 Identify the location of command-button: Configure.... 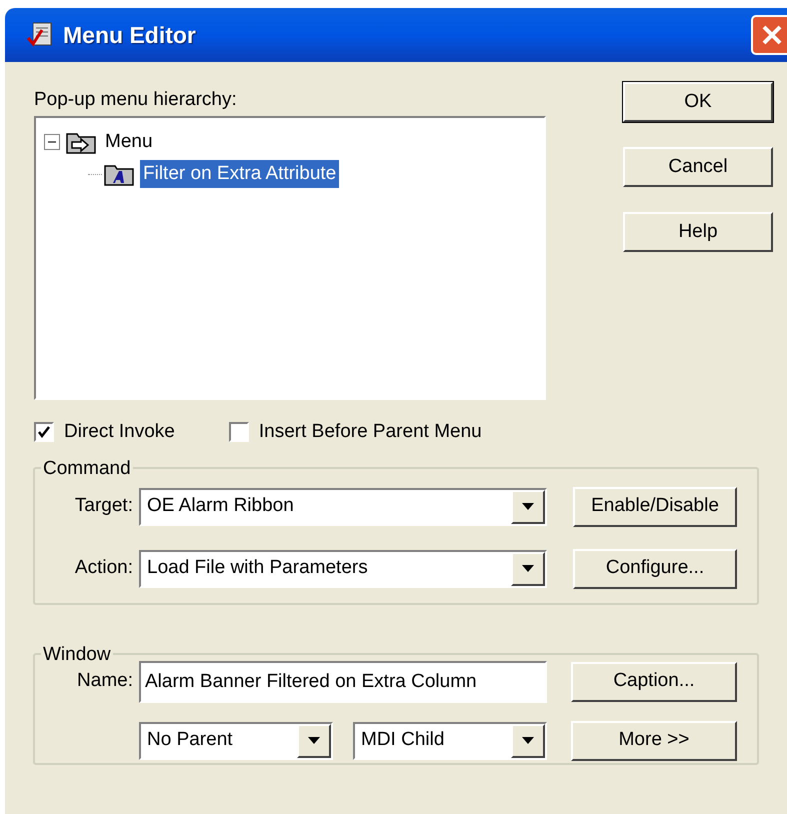
(655, 568).